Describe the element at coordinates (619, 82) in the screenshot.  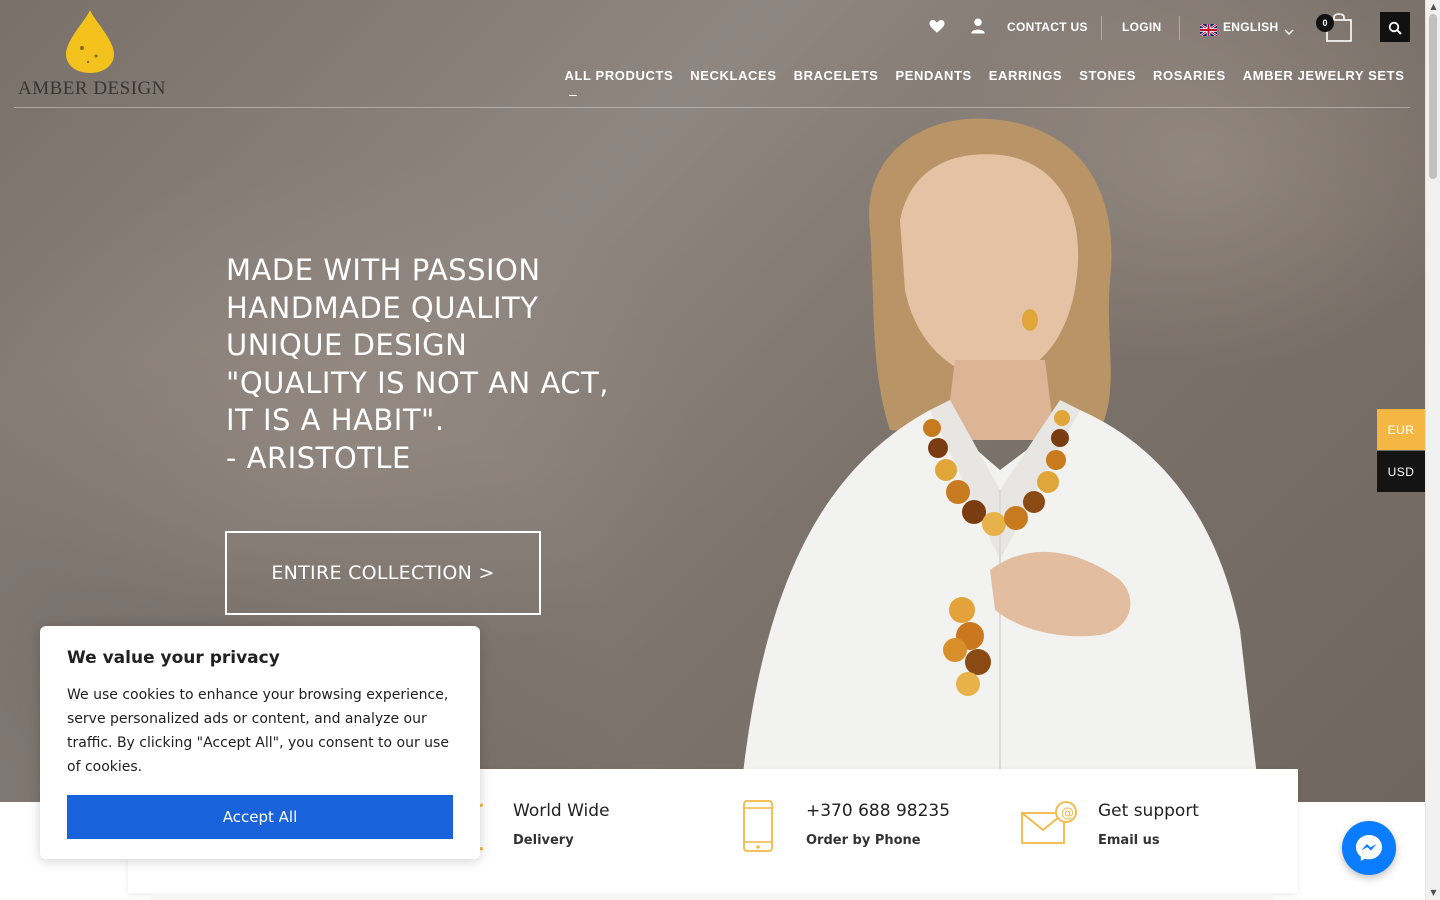
I see `nav-all-products: ALL PRODUCTS` at that location.